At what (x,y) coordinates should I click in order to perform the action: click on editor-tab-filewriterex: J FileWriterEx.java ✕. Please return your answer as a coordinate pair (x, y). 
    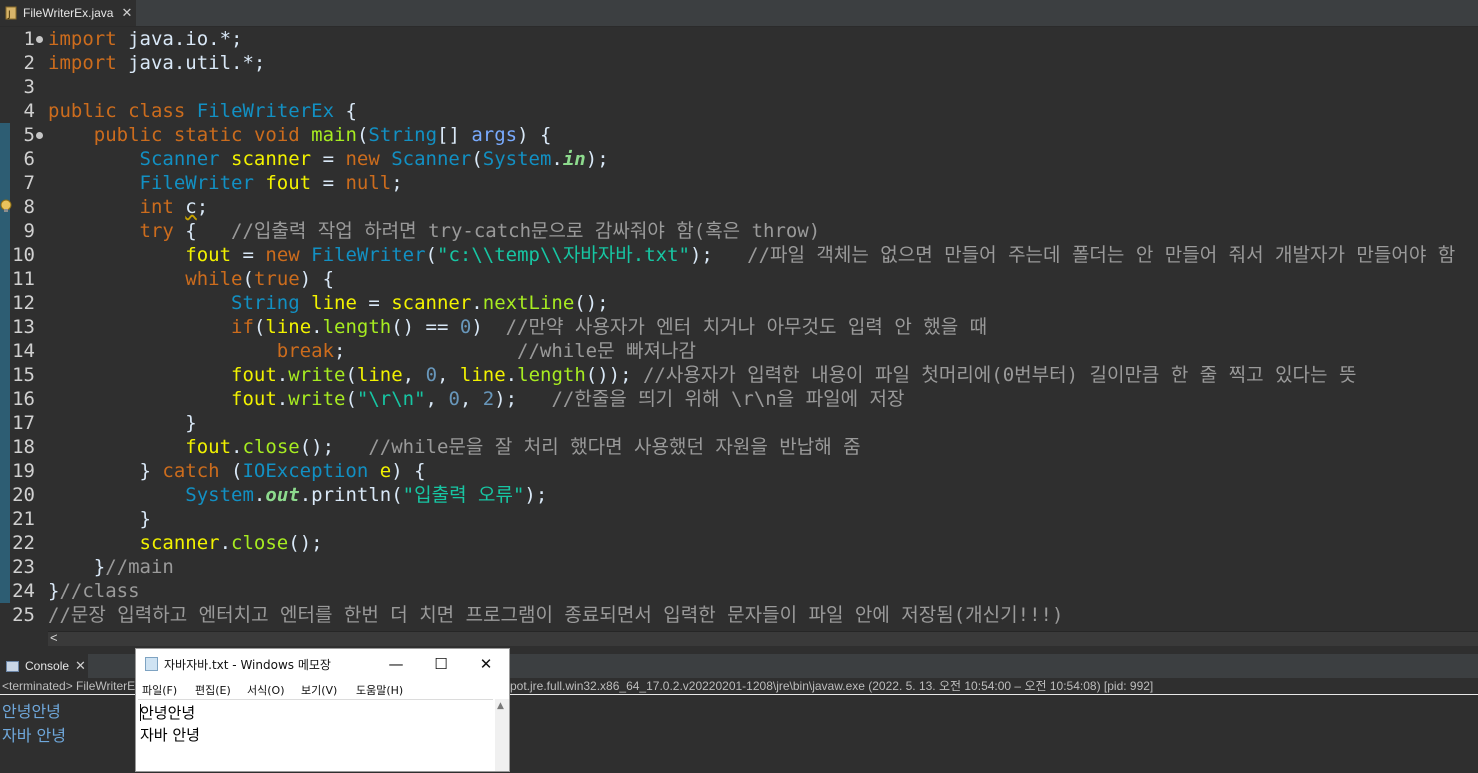
    Looking at the image, I should click on (68, 13).